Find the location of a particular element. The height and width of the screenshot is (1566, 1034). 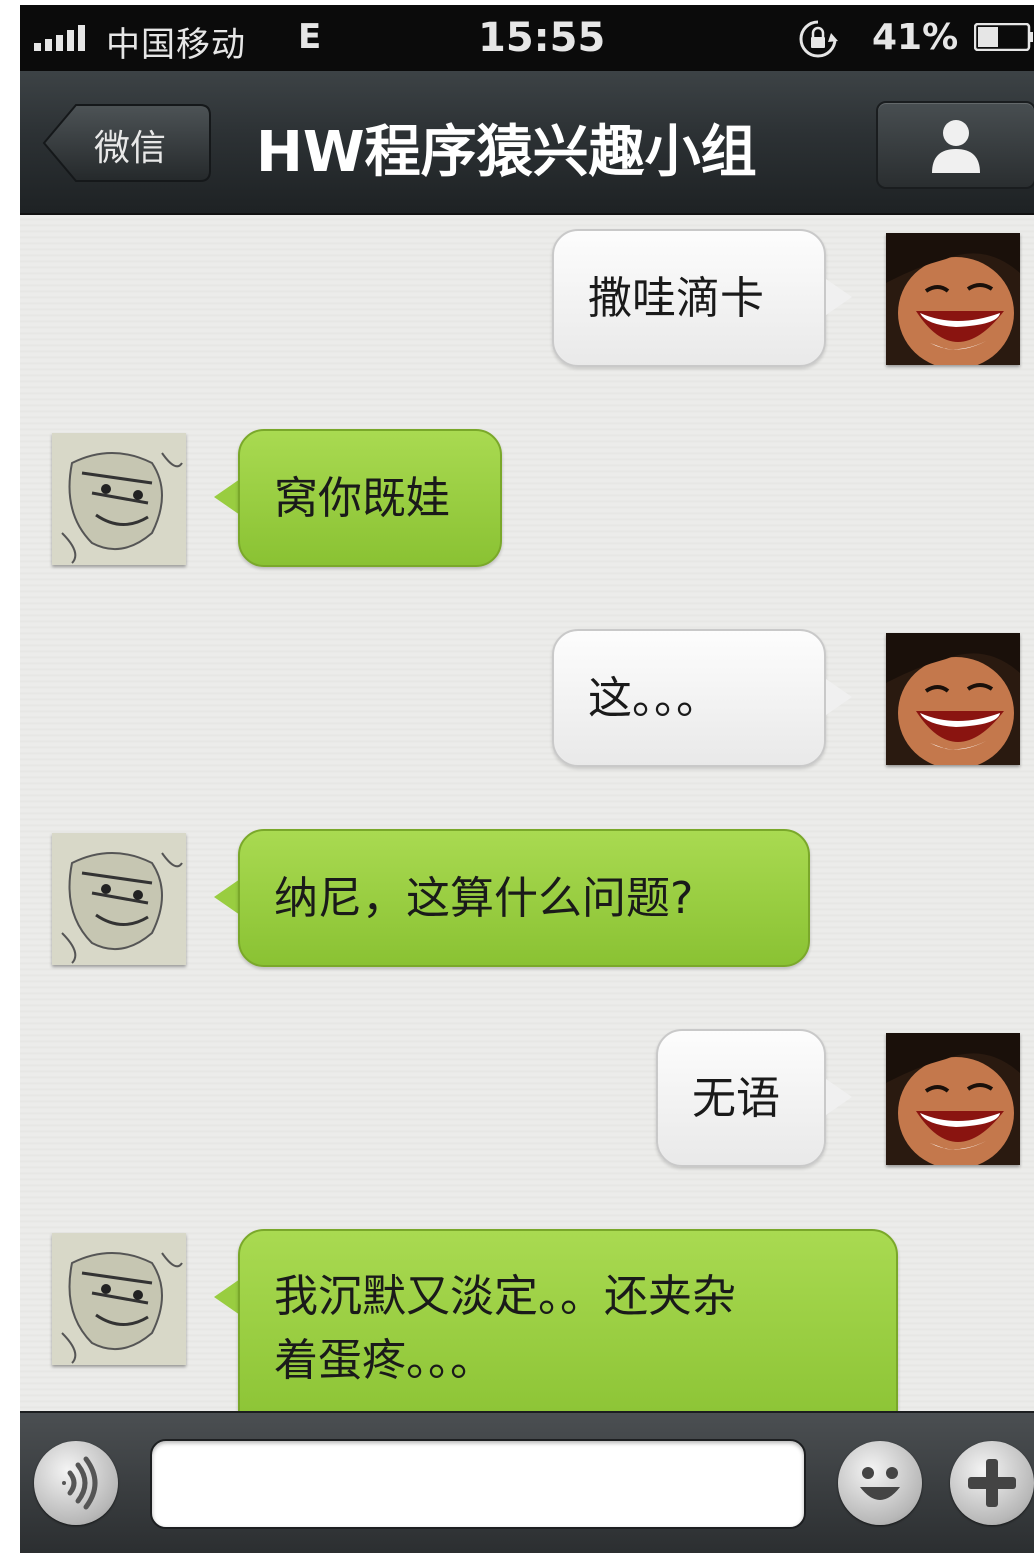

battery-icon is located at coordinates (1003, 37).